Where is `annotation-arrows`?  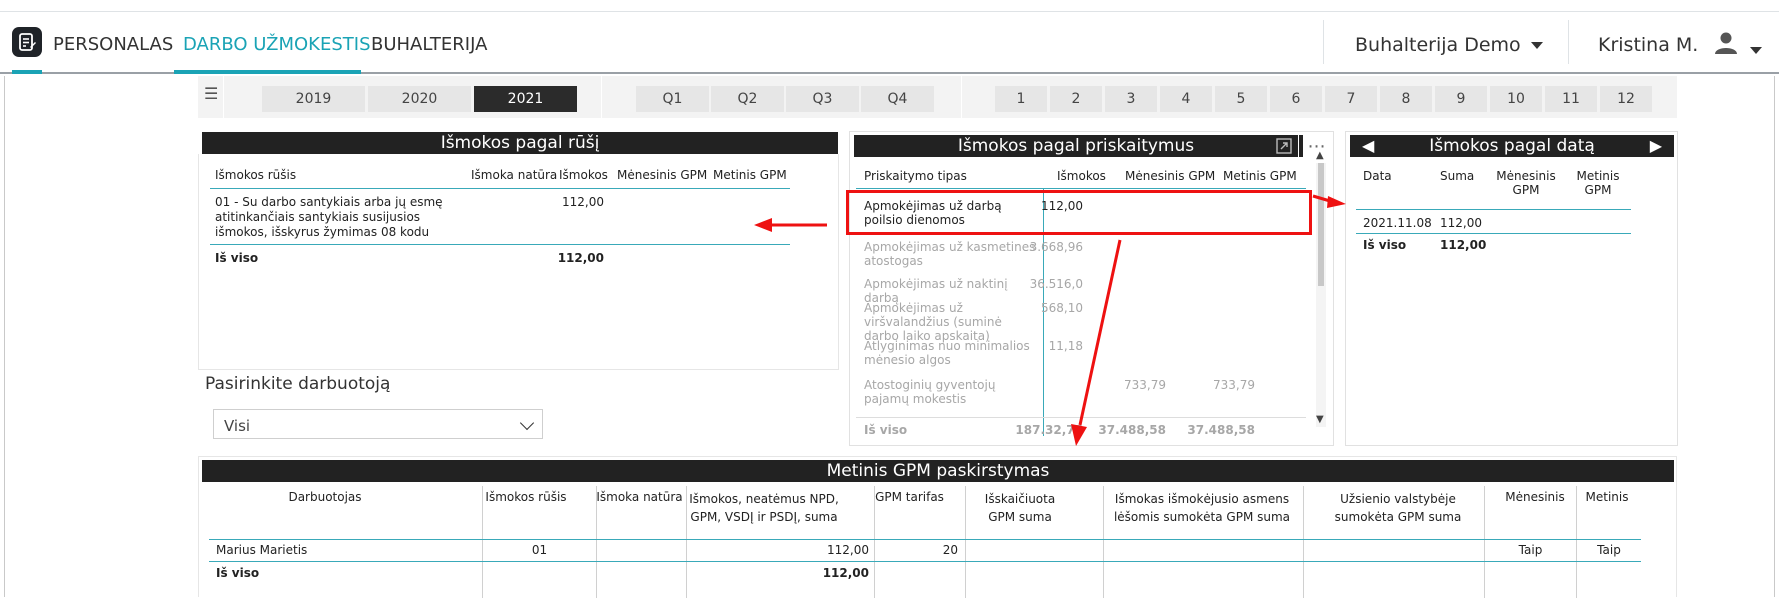
annotation-arrows is located at coordinates (1050, 320).